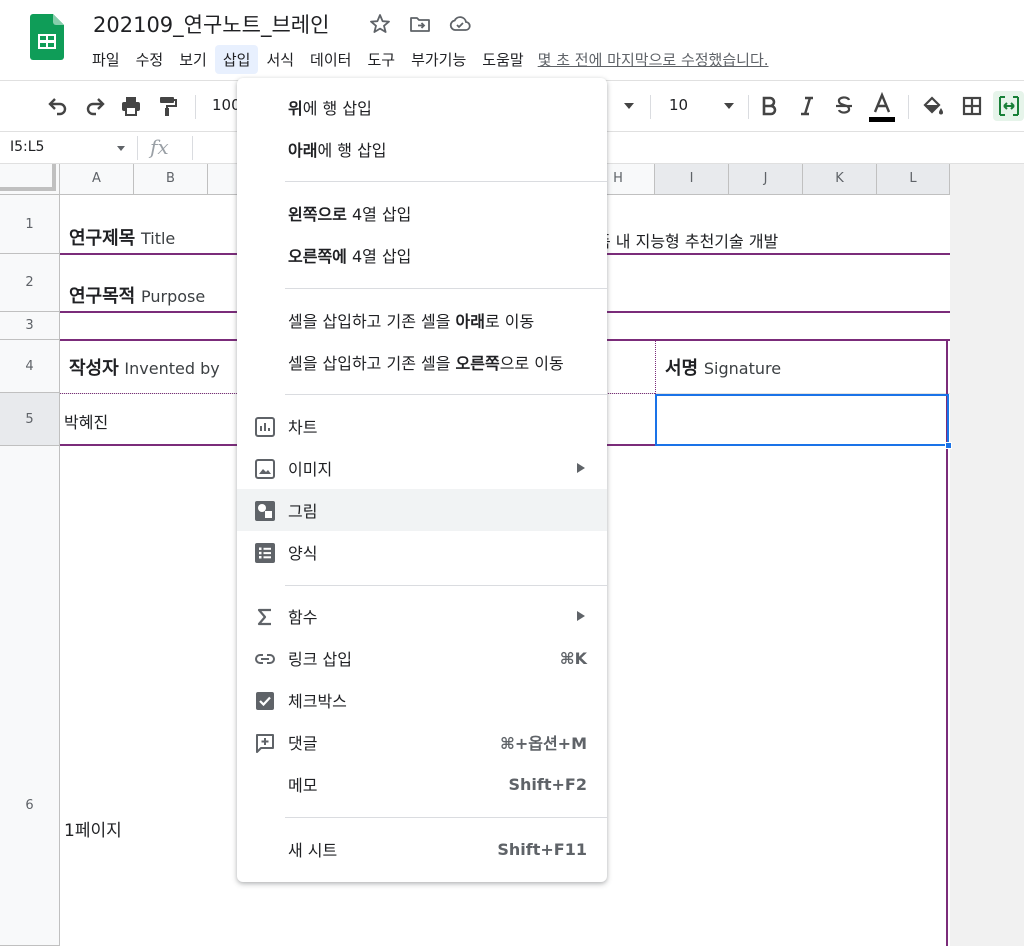 The height and width of the screenshot is (946, 1024). I want to click on menu-insert-columns-right: 오른쪽에 4열 삽입, so click(422, 255).